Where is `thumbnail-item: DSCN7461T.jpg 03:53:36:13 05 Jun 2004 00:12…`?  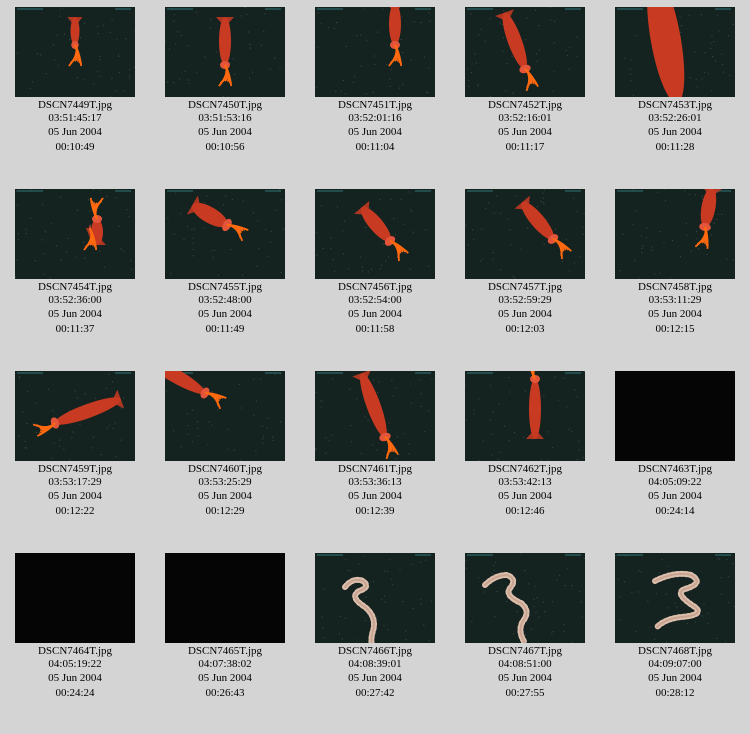
thumbnail-item: DSCN7461T.jpg 03:53:36:13 05 Jun 2004 00:12… is located at coordinates (375, 444).